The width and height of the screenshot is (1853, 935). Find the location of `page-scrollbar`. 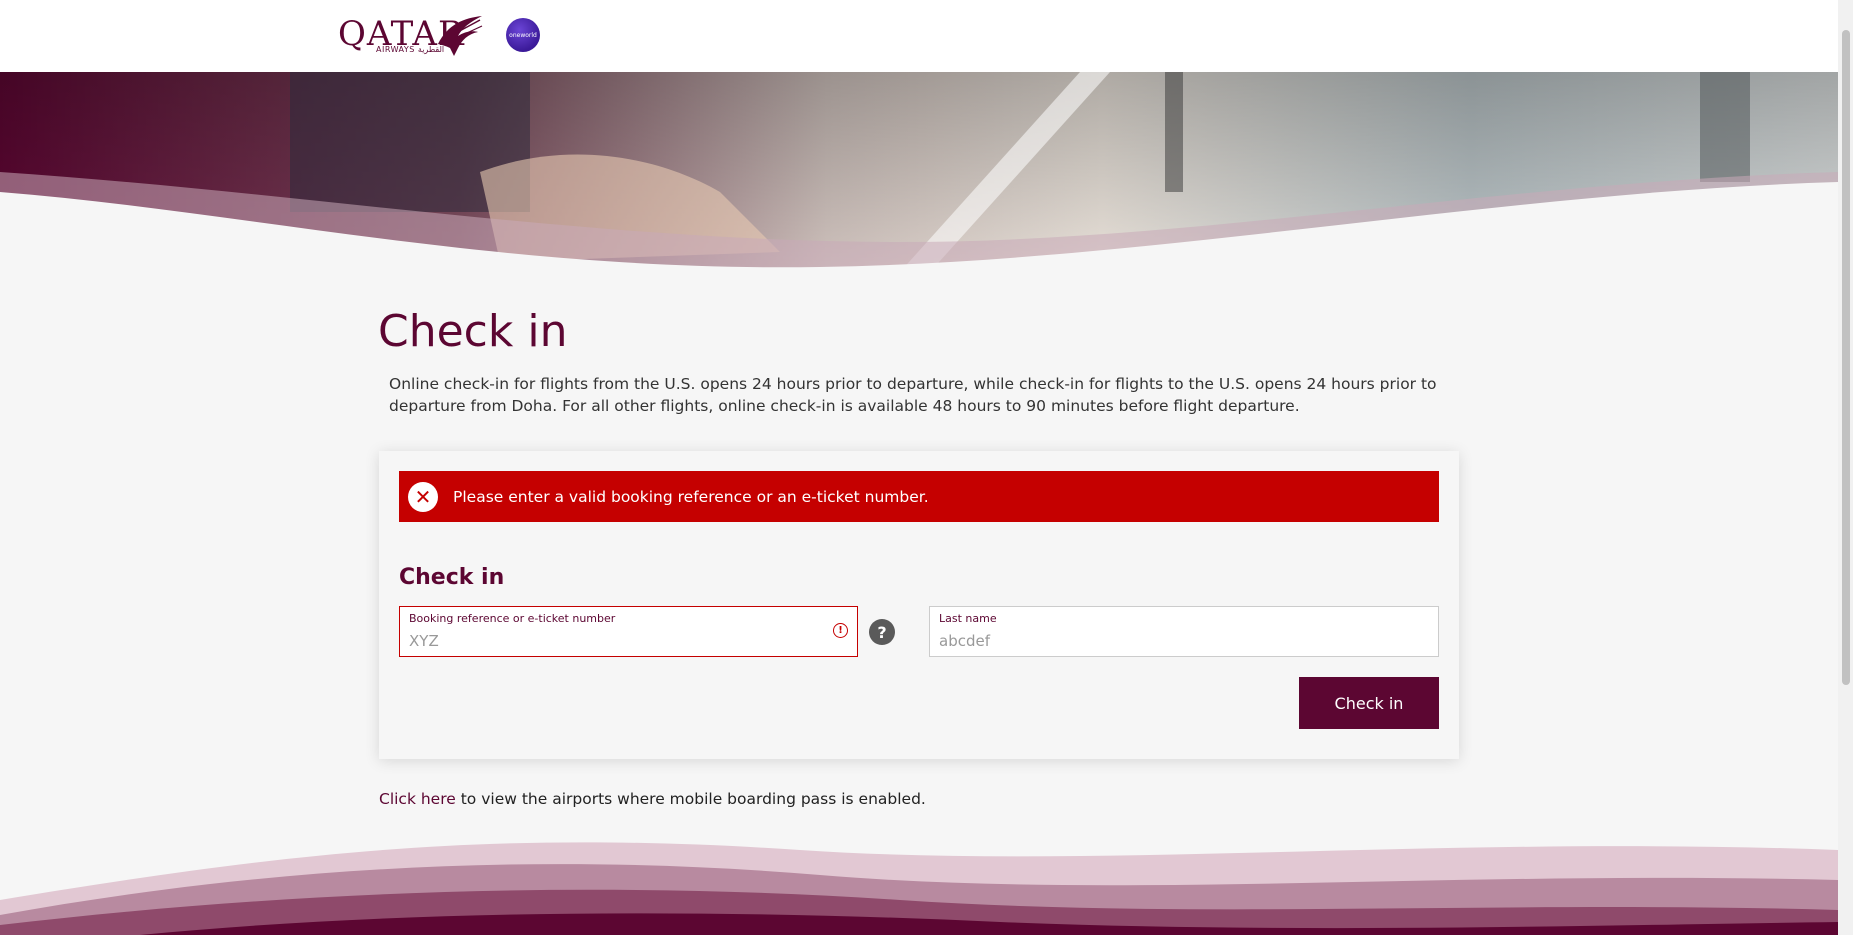

page-scrollbar is located at coordinates (1845, 467).